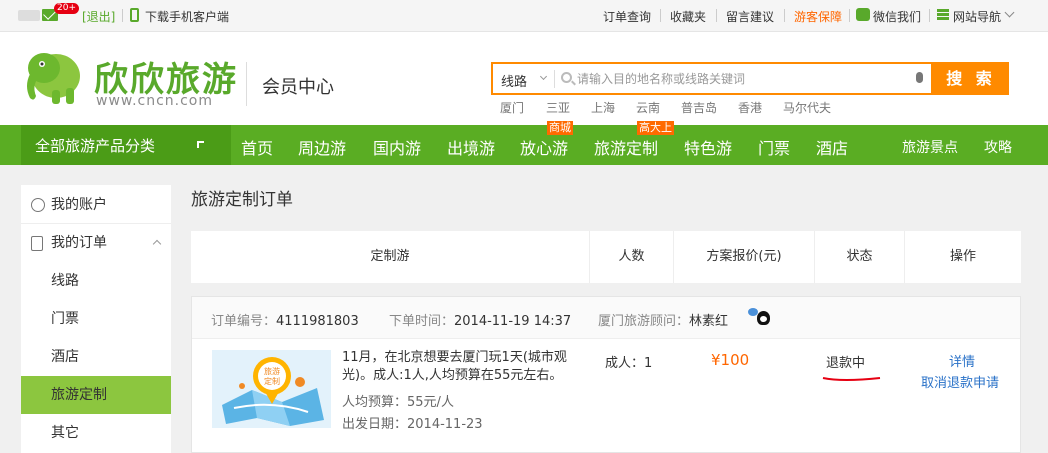  I want to click on sidebar-item-other: 其它, so click(96, 433).